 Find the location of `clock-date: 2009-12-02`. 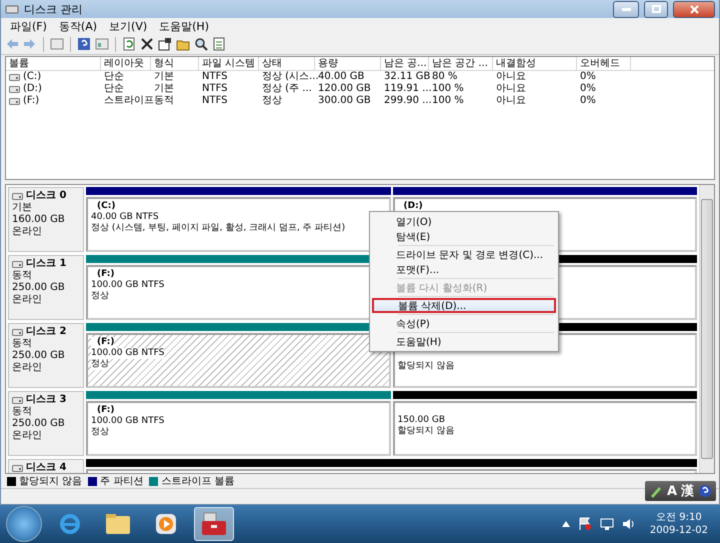

clock-date: 2009-12-02 is located at coordinates (679, 530).